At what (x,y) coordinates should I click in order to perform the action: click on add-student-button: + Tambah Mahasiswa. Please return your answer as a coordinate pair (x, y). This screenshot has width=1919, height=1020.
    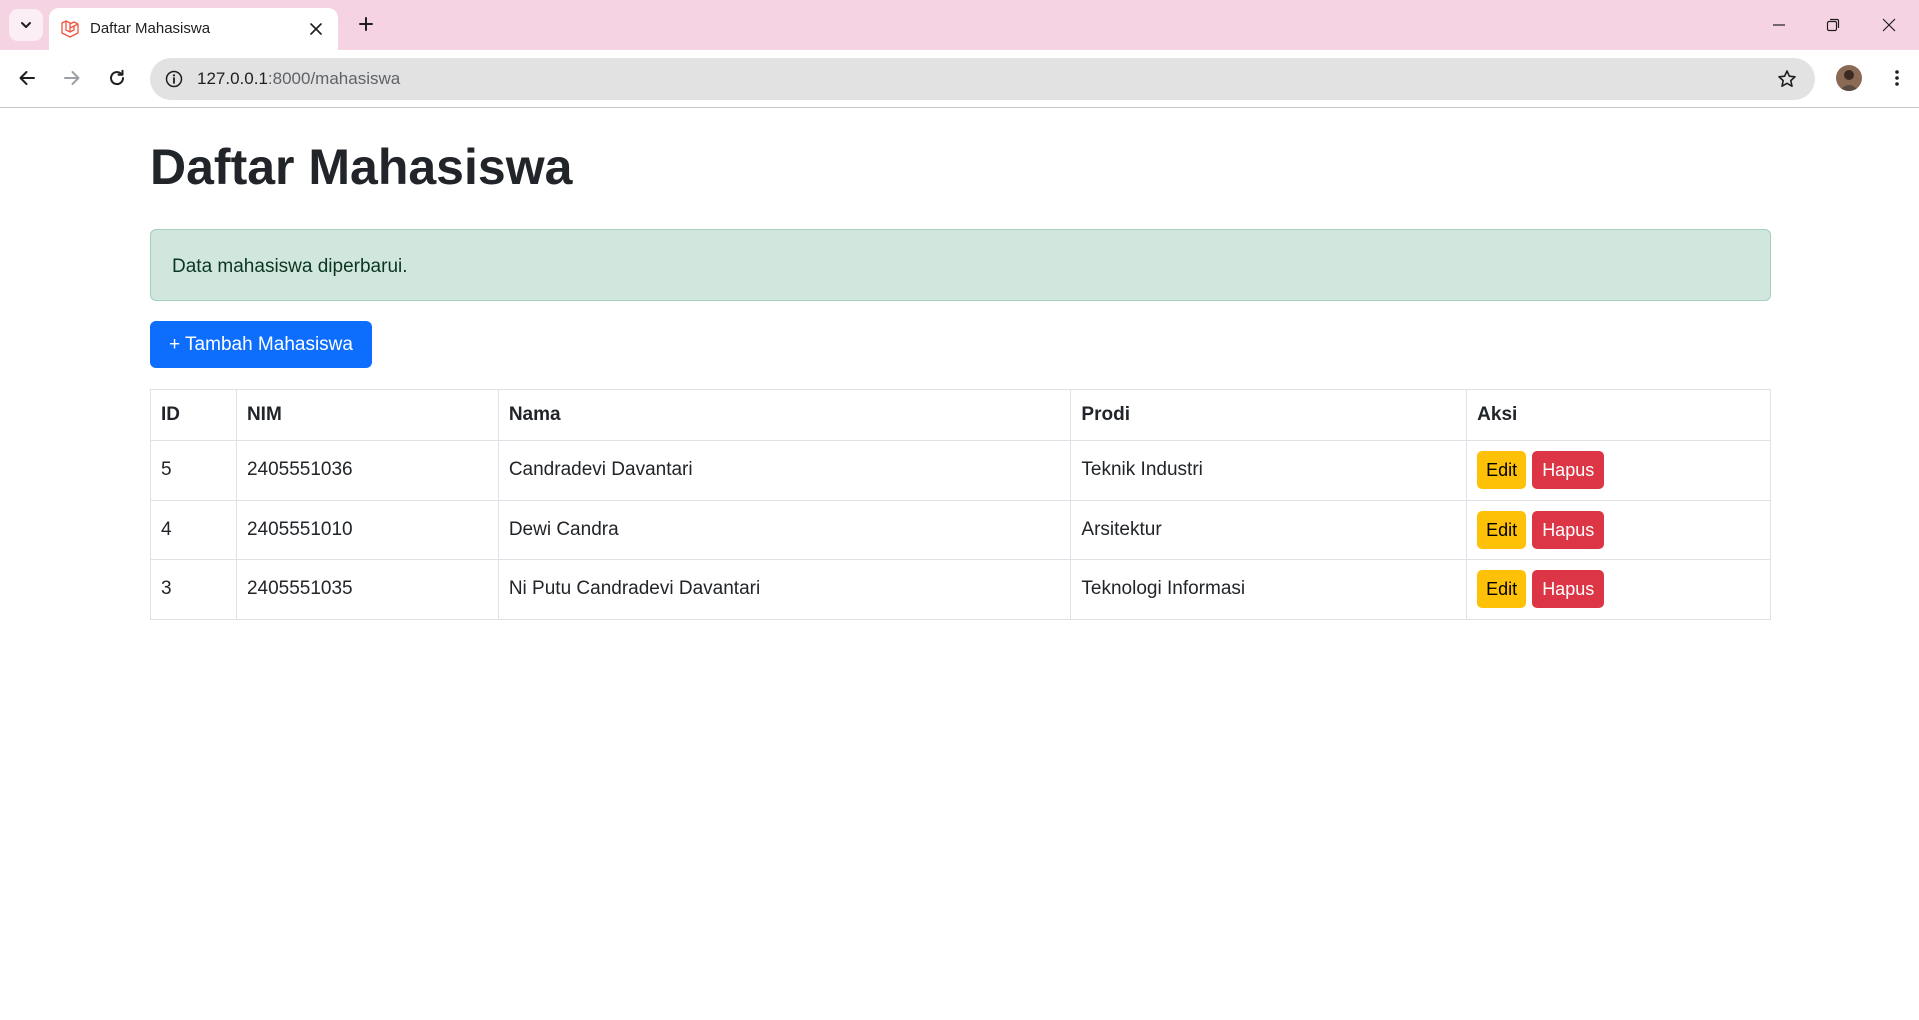
    Looking at the image, I should click on (261, 344).